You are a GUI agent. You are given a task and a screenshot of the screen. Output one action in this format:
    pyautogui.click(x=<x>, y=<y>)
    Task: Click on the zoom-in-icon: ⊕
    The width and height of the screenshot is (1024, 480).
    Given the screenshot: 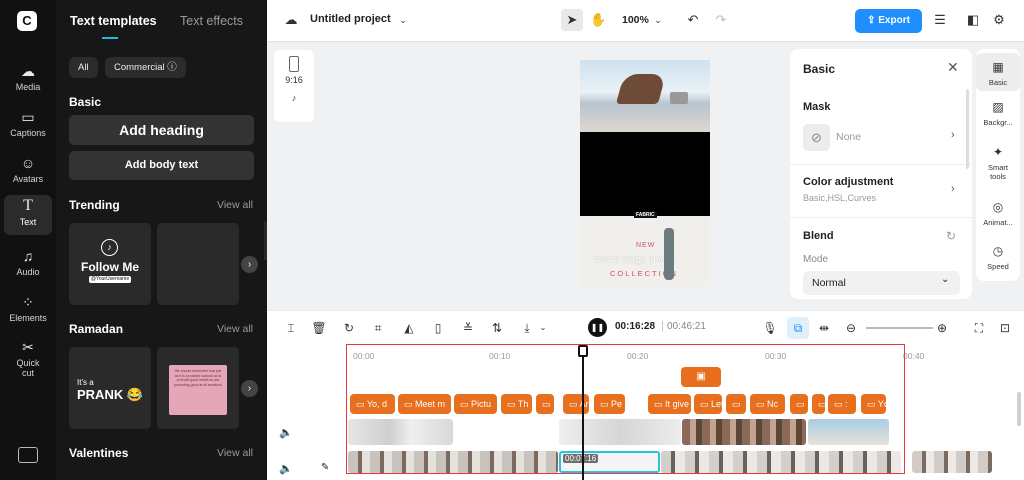 What is the action you would take?
    pyautogui.click(x=942, y=328)
    